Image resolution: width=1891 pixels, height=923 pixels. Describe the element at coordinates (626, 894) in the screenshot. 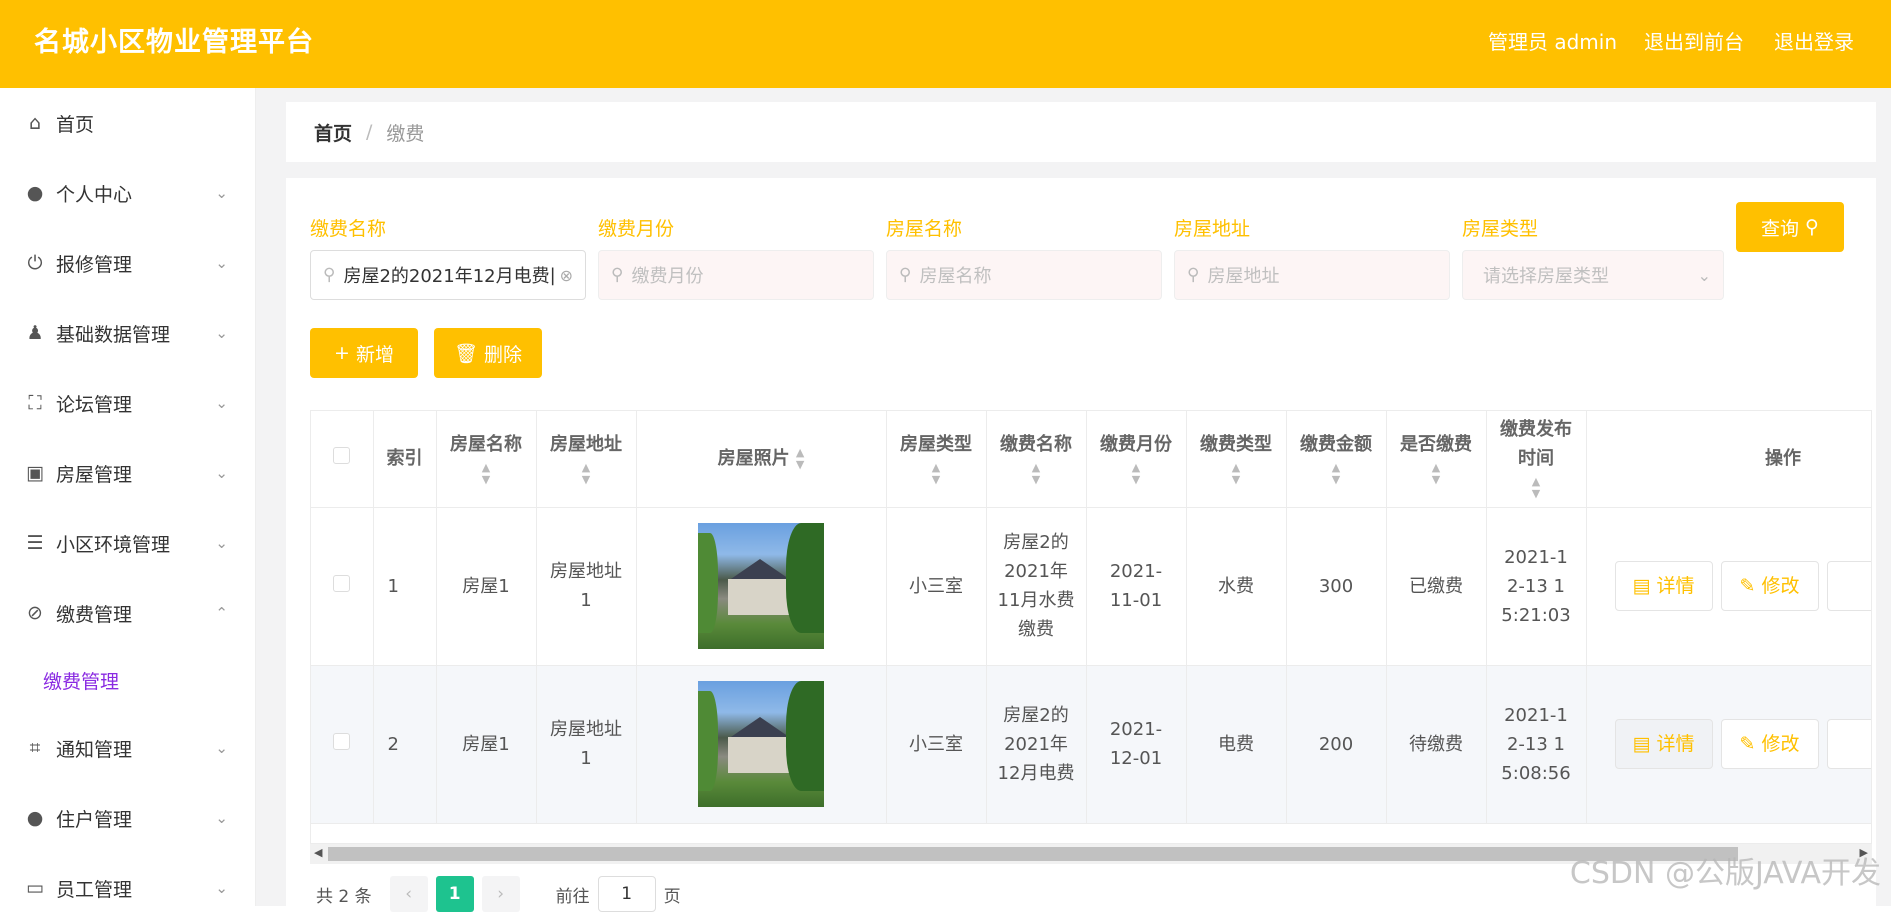

I see `goto-page-input: 1` at that location.